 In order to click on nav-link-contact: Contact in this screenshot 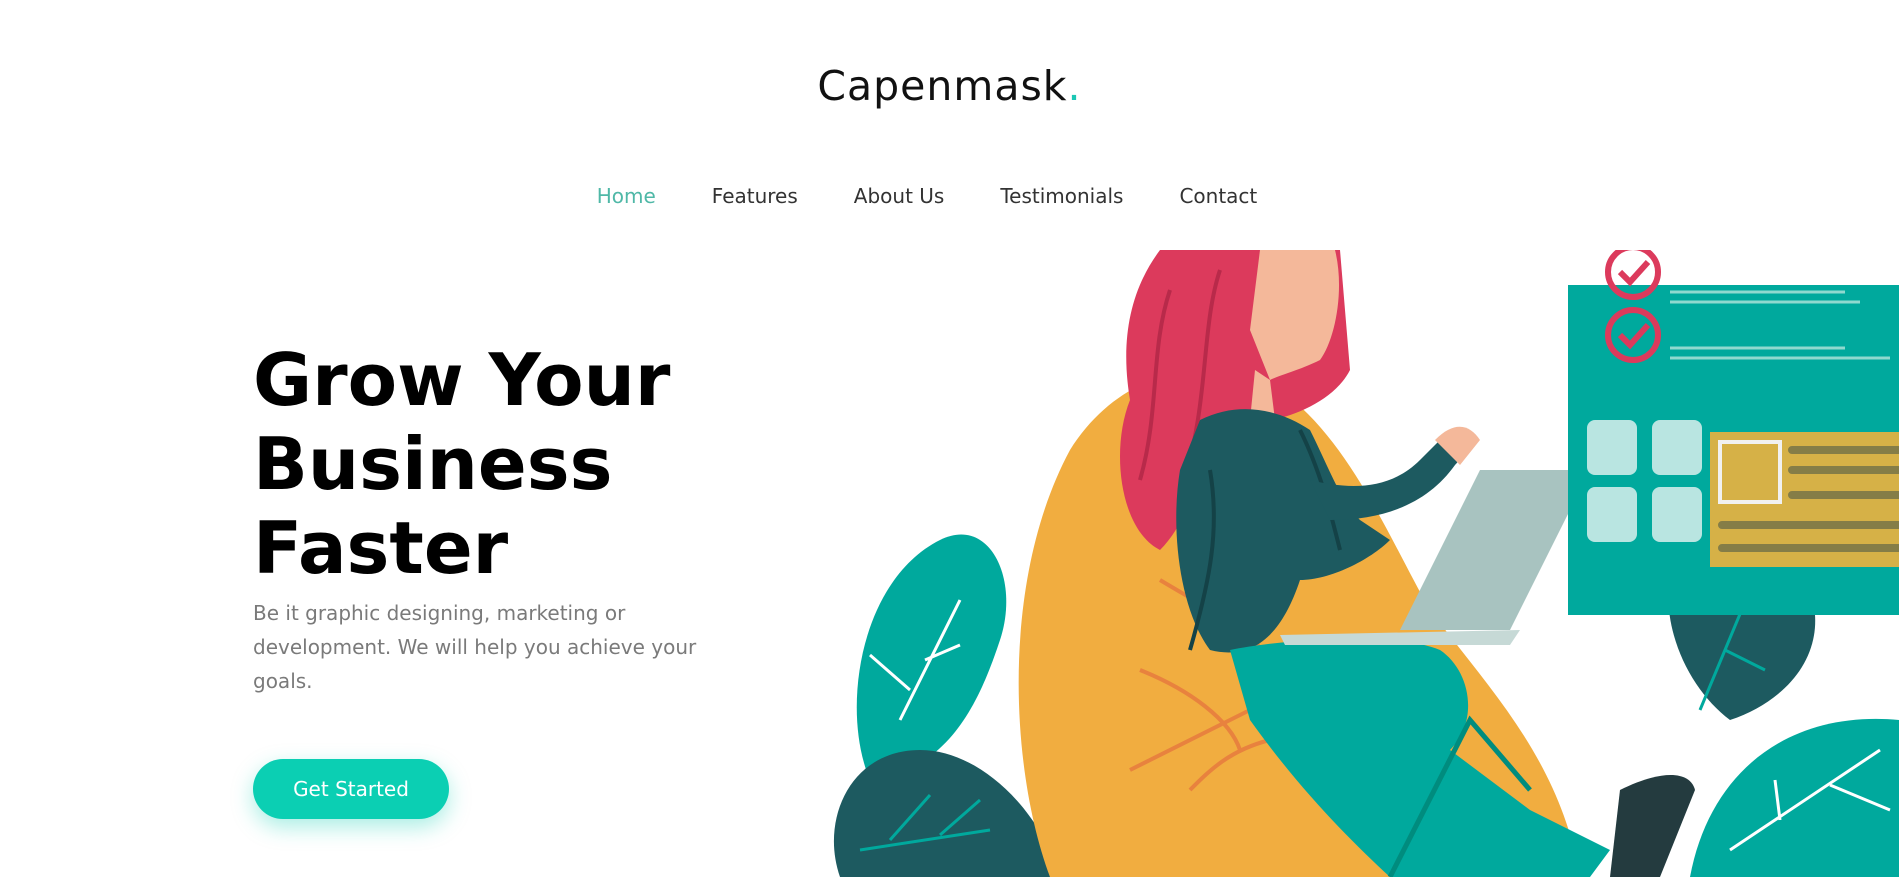, I will do `click(1218, 196)`.